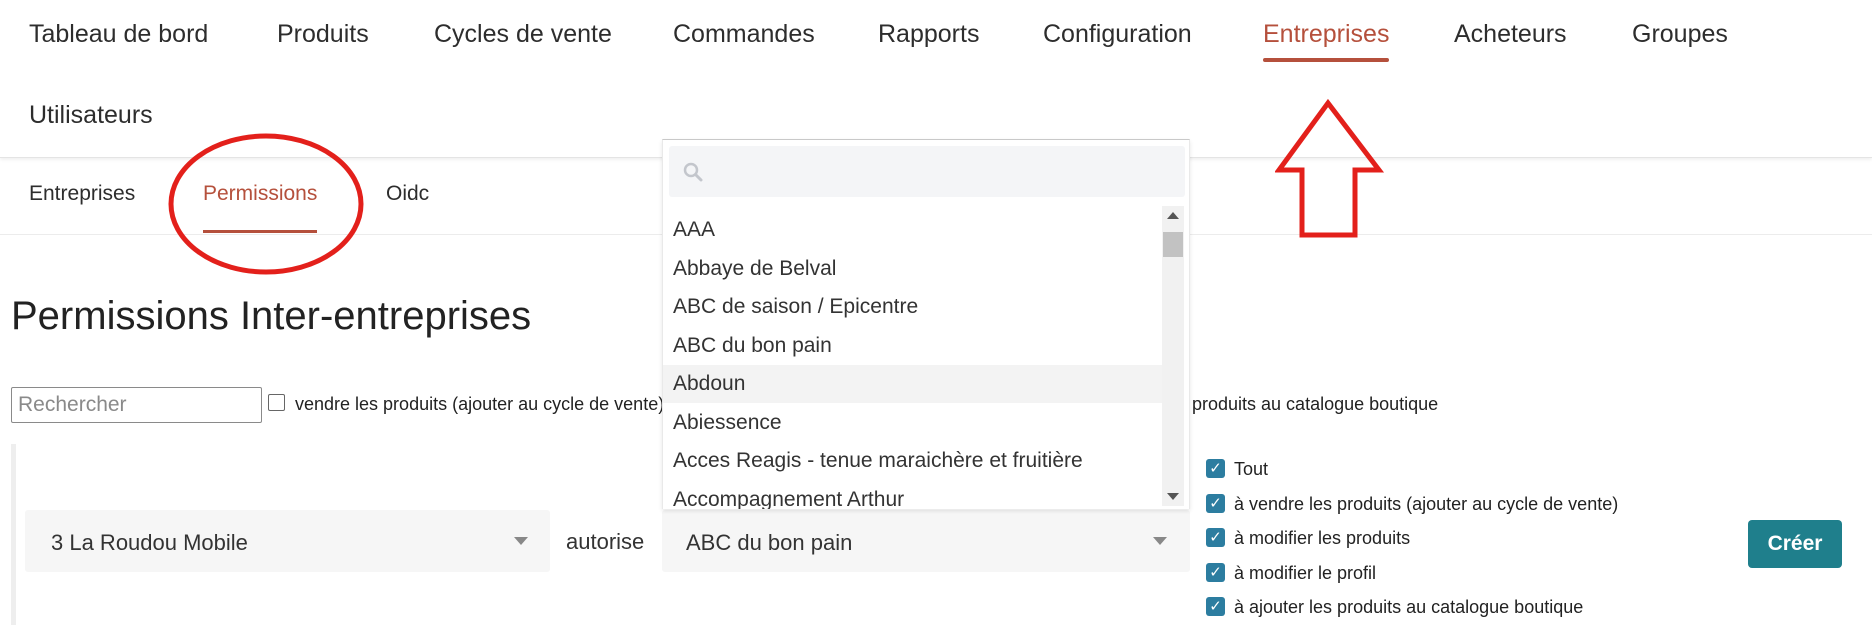  Describe the element at coordinates (744, 34) in the screenshot. I see `nav-item-commandes: Commandes` at that location.